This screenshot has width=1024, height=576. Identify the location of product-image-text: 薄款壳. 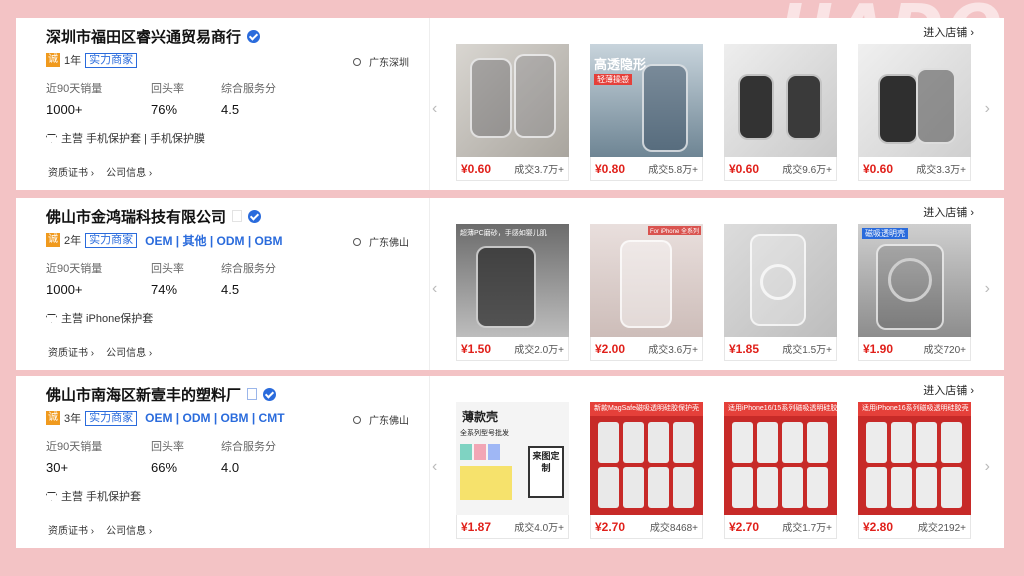
(480, 417).